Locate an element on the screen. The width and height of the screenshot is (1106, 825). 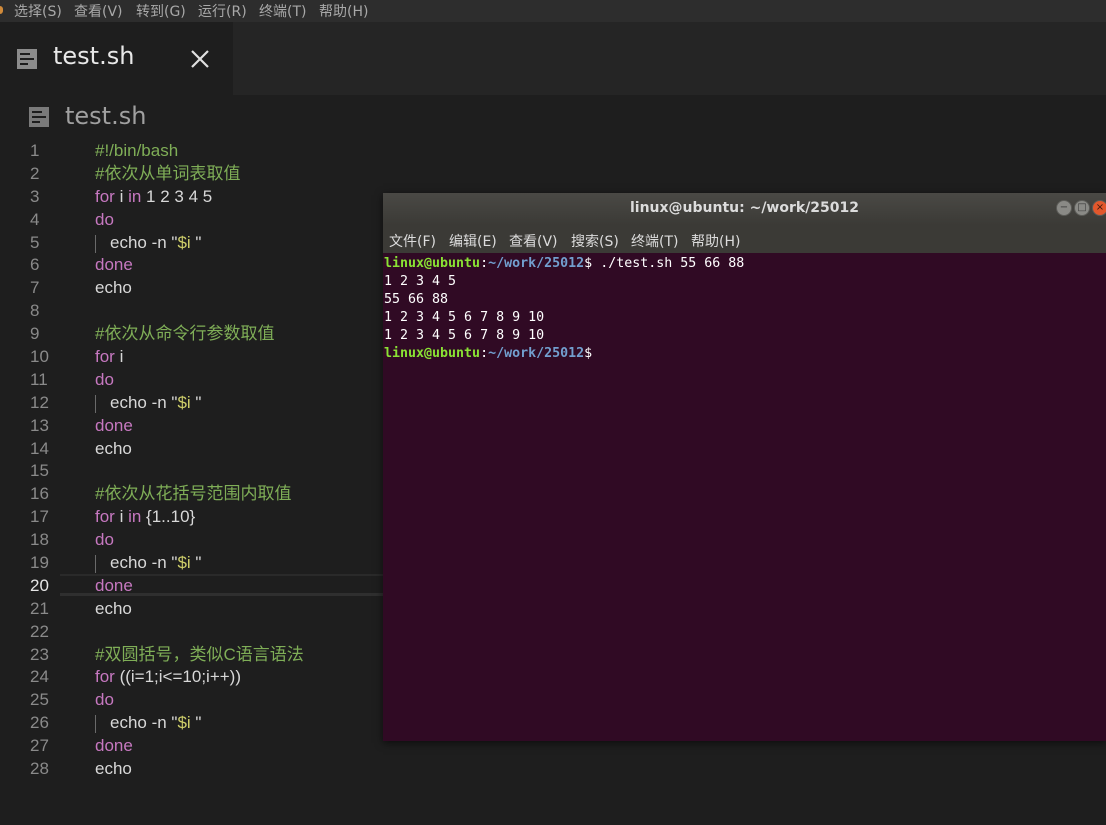
line-number: 20 is located at coordinates (39, 585).